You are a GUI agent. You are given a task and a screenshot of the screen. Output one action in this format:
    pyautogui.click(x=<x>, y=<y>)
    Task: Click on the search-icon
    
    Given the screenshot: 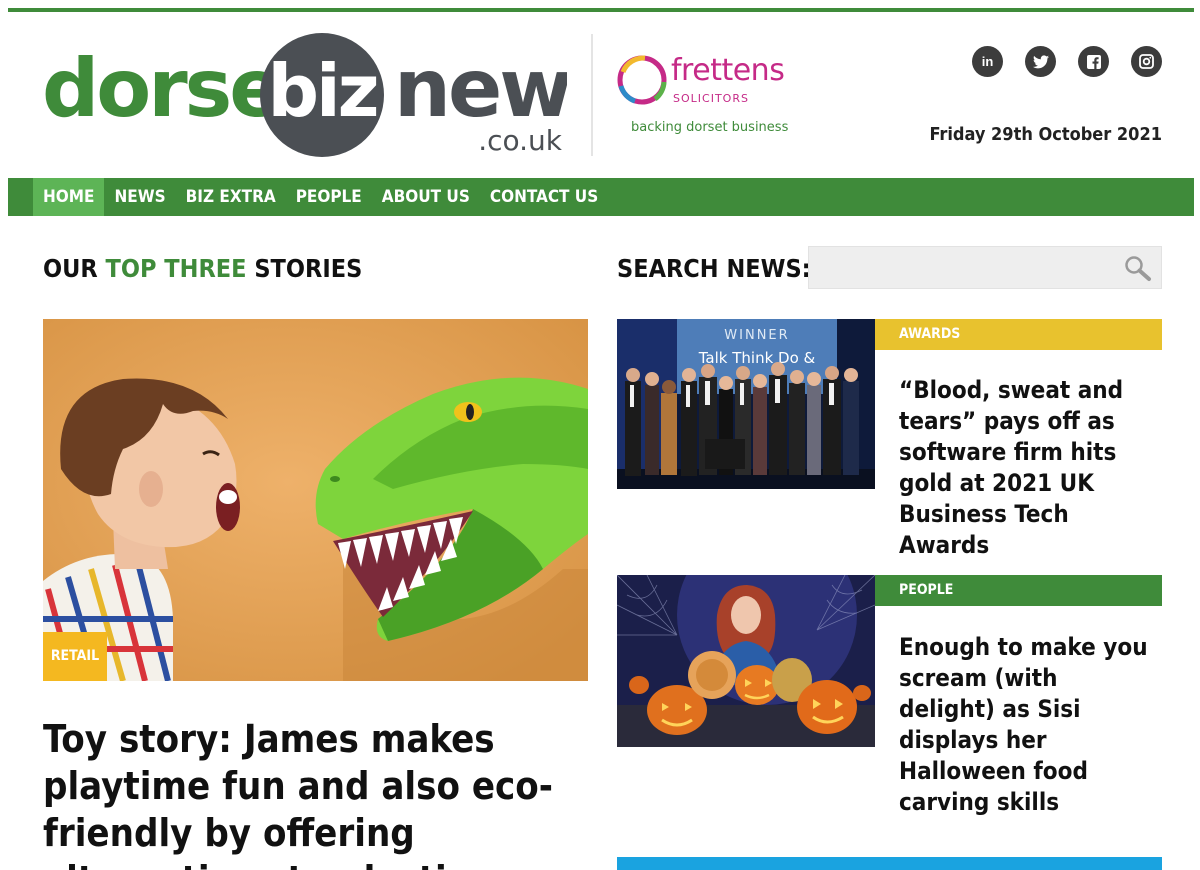 What is the action you would take?
    pyautogui.click(x=1138, y=268)
    